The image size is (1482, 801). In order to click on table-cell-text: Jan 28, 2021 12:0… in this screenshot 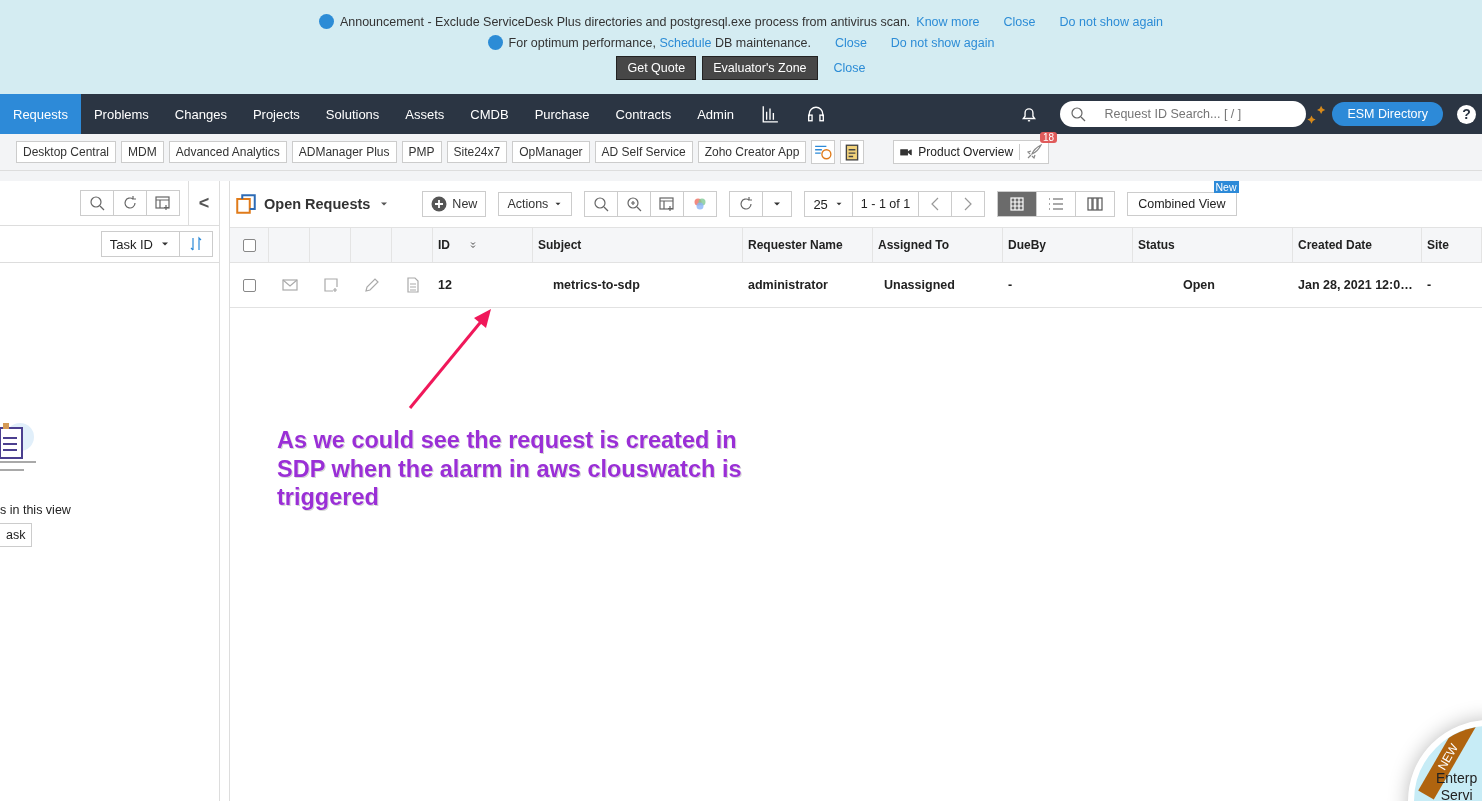, I will do `click(1355, 285)`.